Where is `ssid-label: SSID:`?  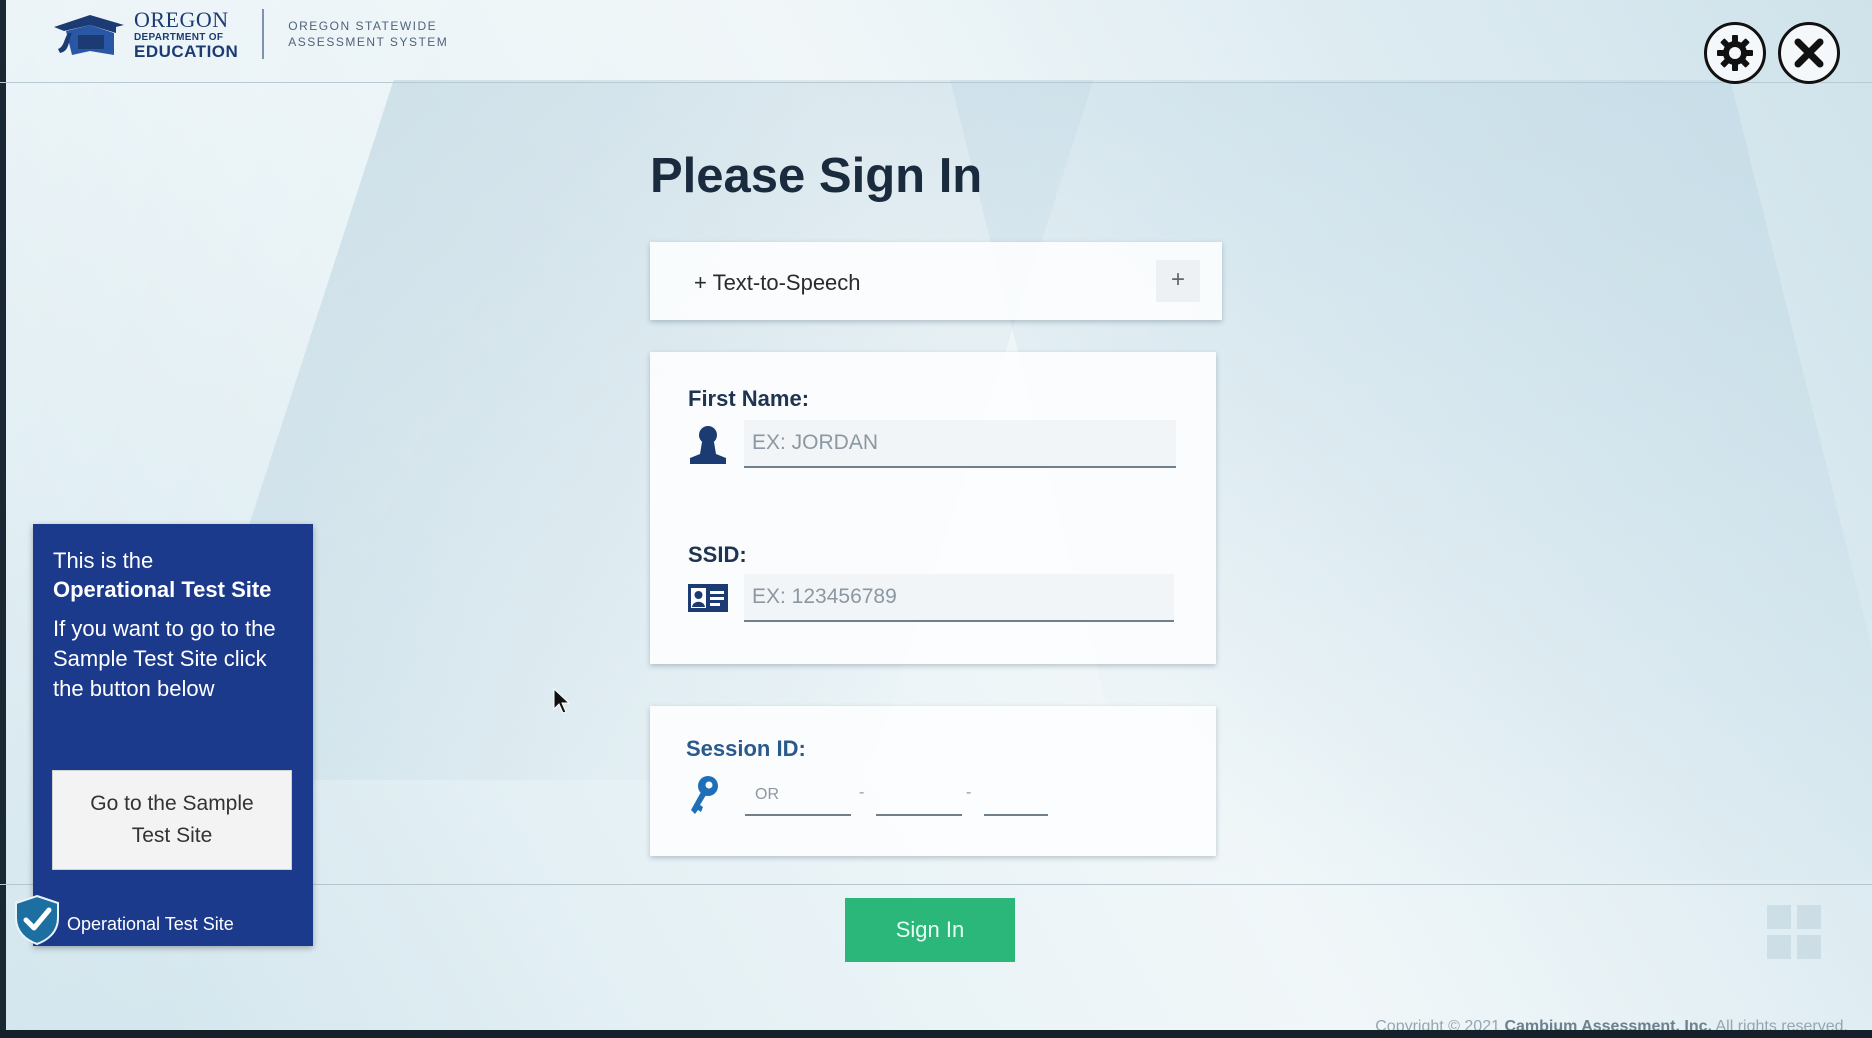 ssid-label: SSID: is located at coordinates (717, 554).